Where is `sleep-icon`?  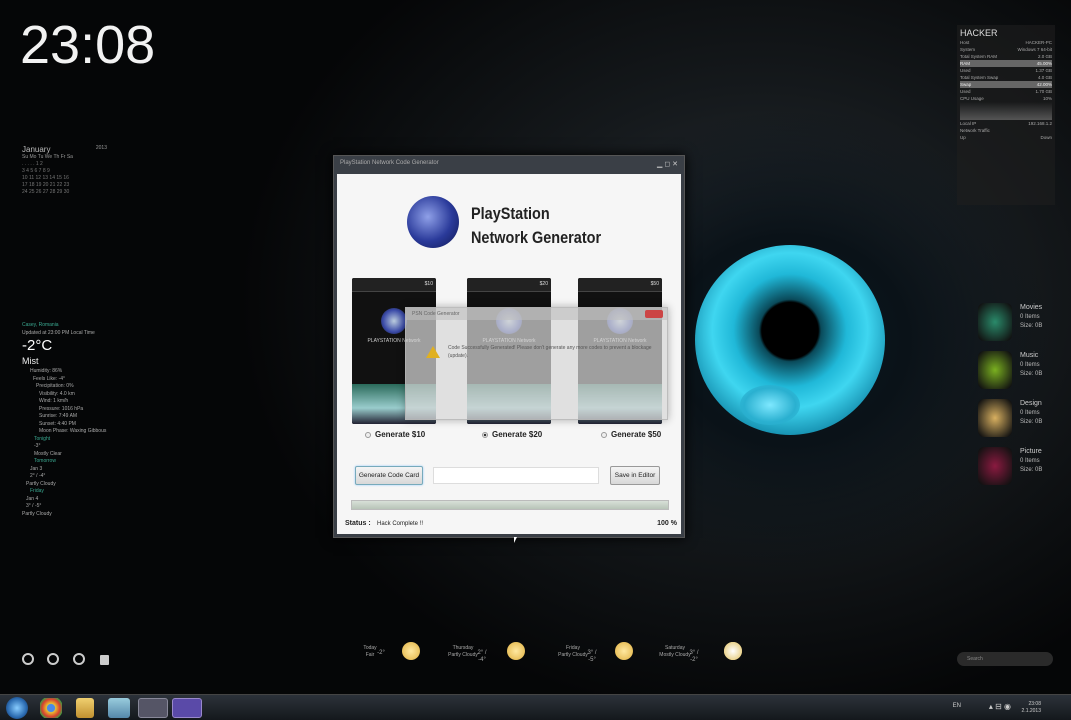 sleep-icon is located at coordinates (79, 659).